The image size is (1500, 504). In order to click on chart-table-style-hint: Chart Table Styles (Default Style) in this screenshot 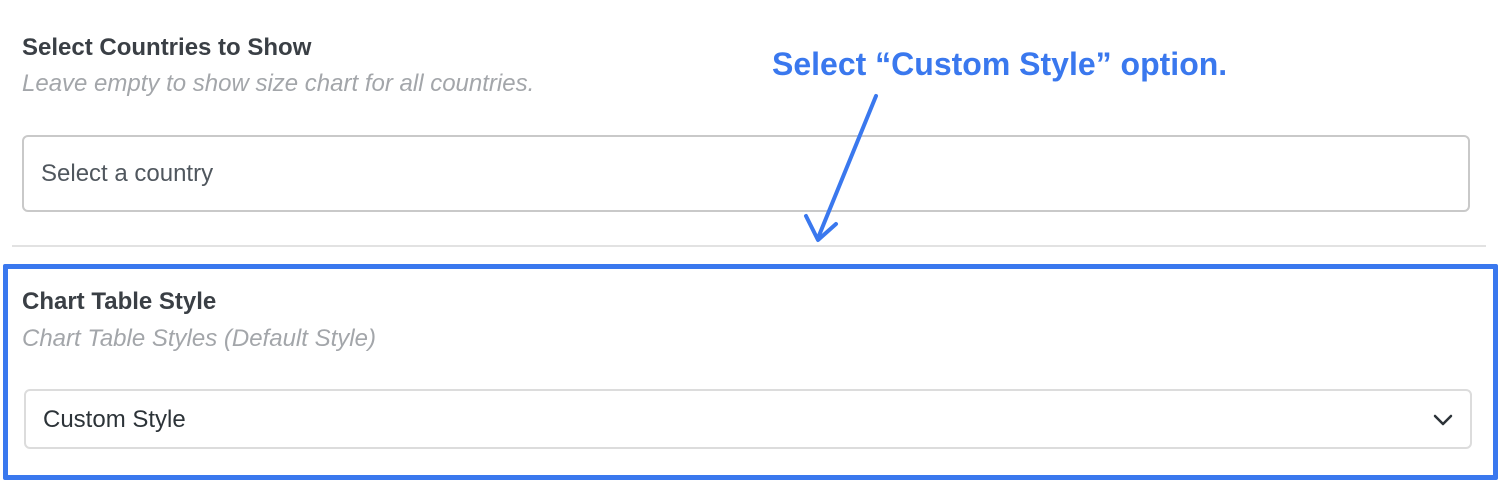, I will do `click(199, 338)`.